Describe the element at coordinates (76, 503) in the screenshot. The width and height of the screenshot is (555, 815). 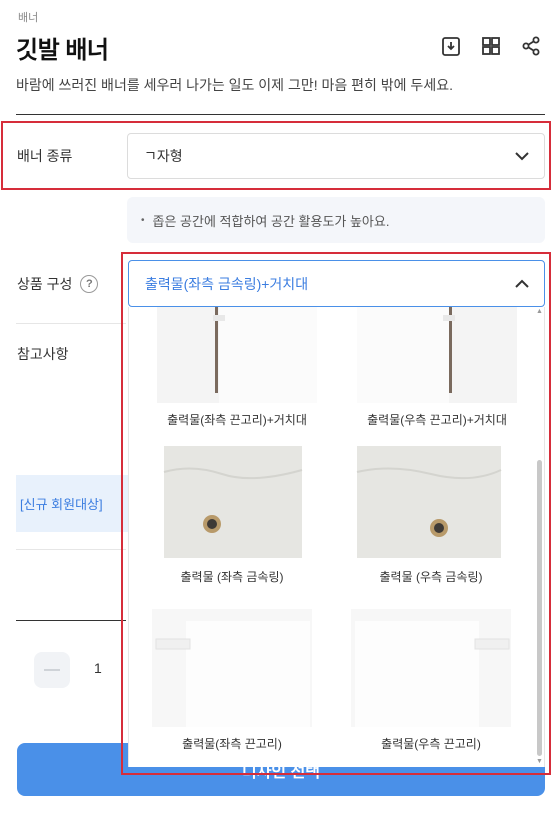
I see `promo-banner: [신규 회원대상]` at that location.